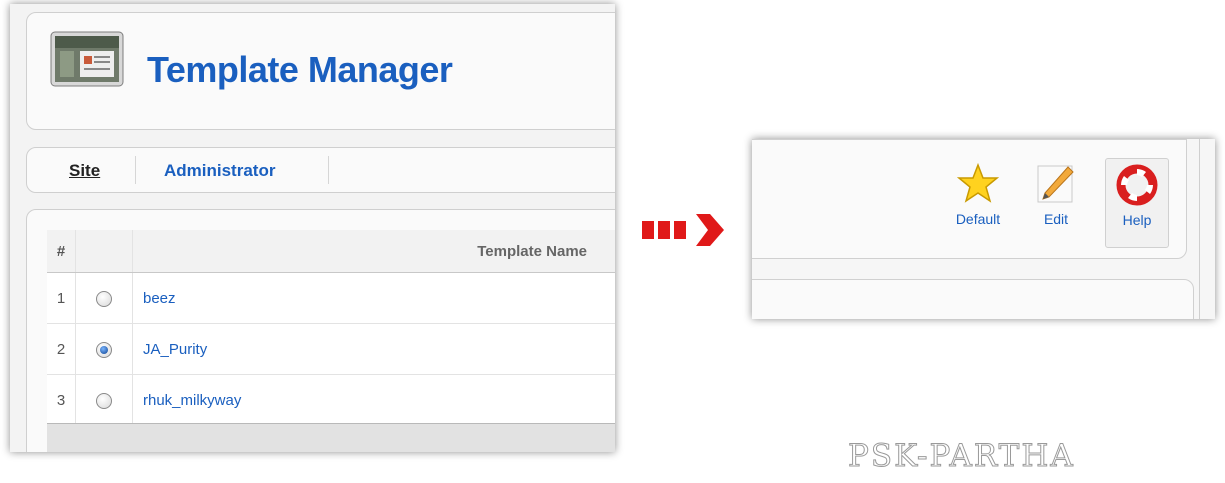 The width and height of the screenshot is (1225, 483). What do you see at coordinates (331, 437) in the screenshot?
I see `table-footer` at bounding box center [331, 437].